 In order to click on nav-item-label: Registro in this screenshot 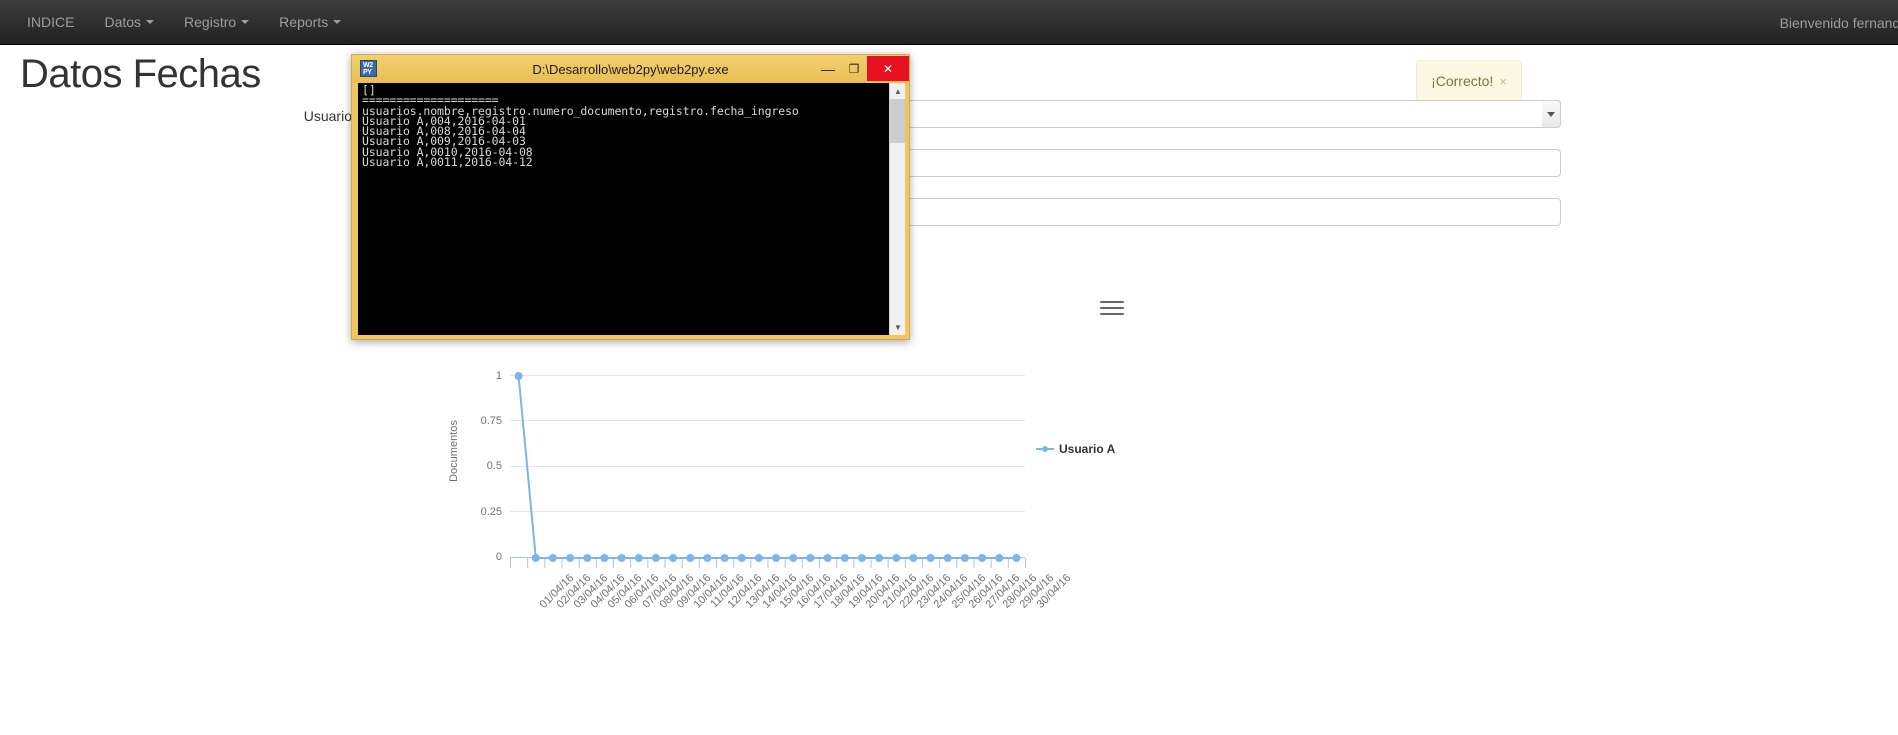, I will do `click(210, 22)`.